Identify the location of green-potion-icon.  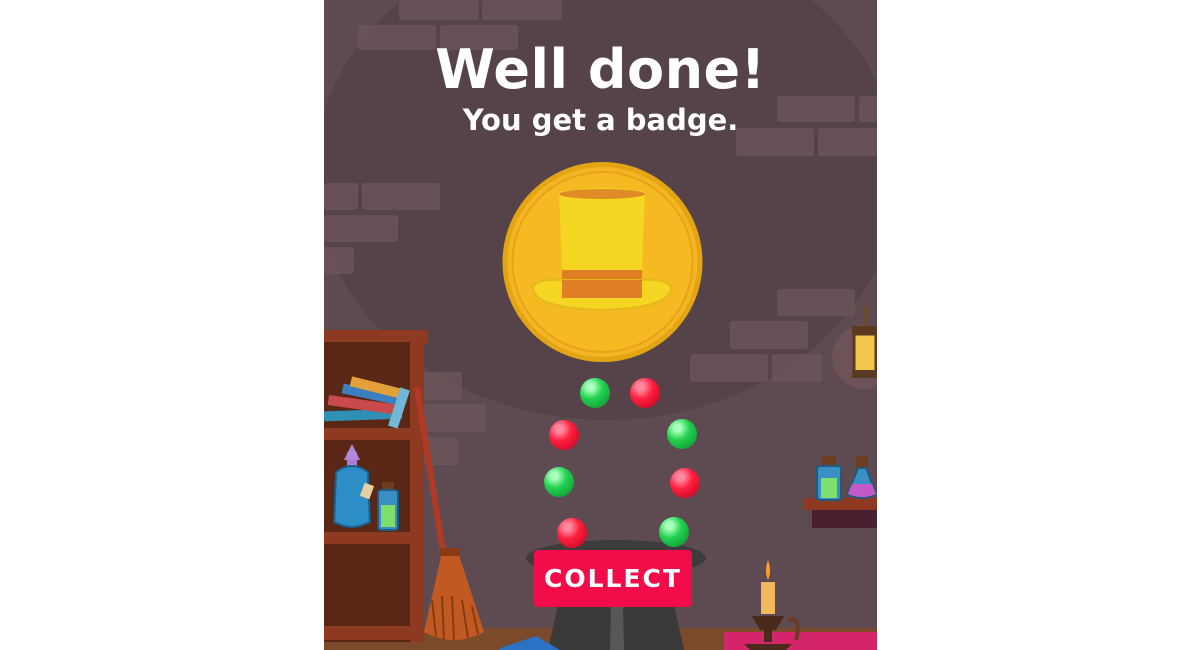
(388, 506).